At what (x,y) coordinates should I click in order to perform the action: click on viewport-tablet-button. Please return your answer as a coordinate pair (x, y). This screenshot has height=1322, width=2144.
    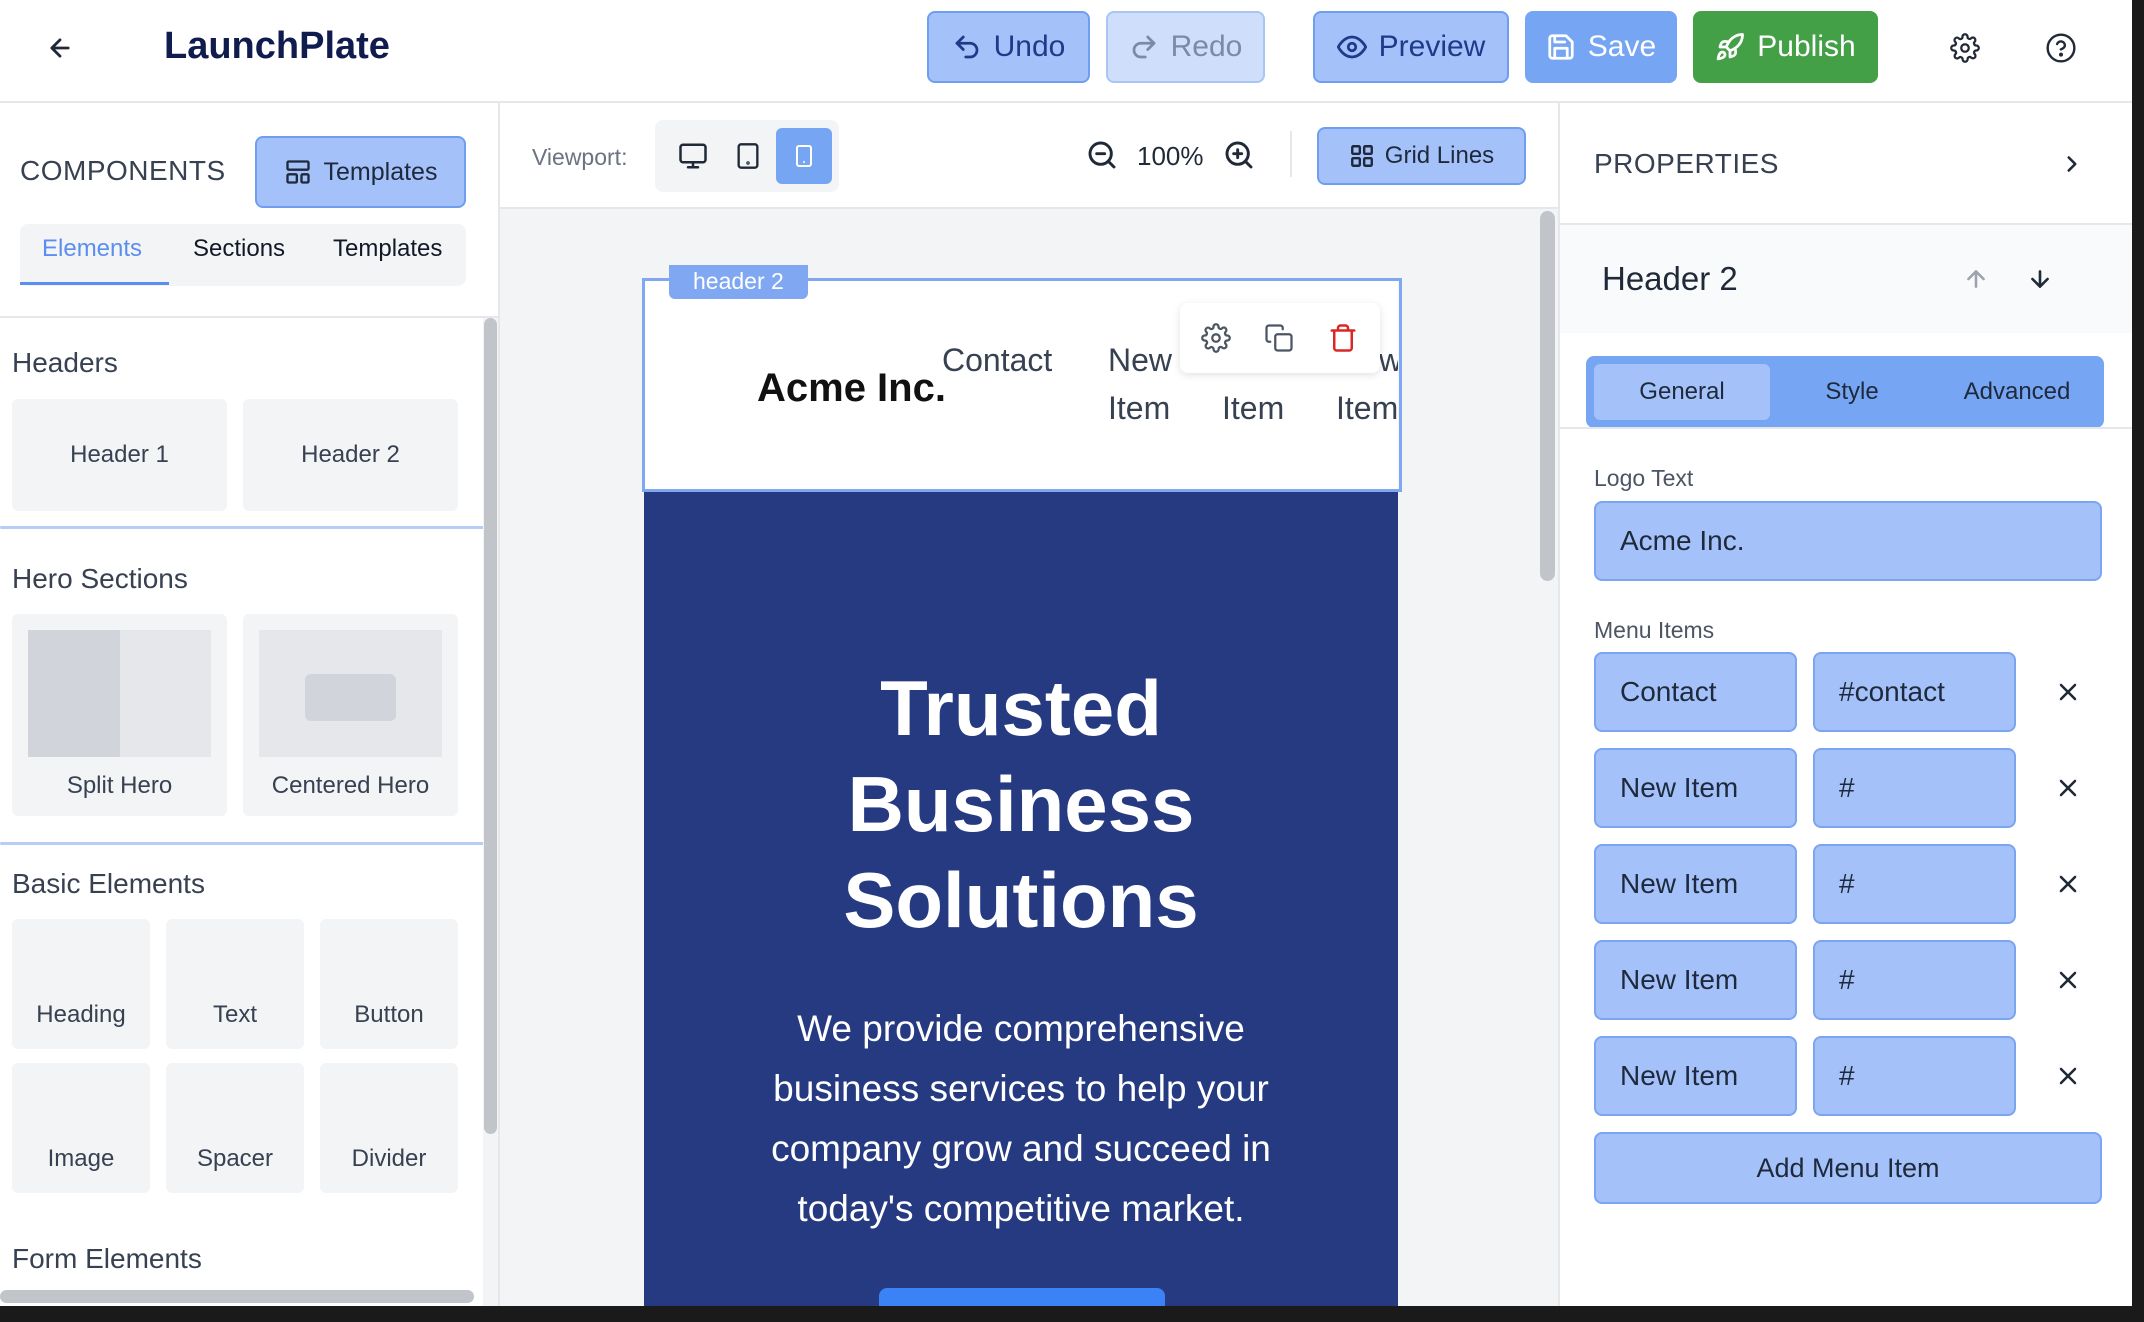
    Looking at the image, I should click on (748, 156).